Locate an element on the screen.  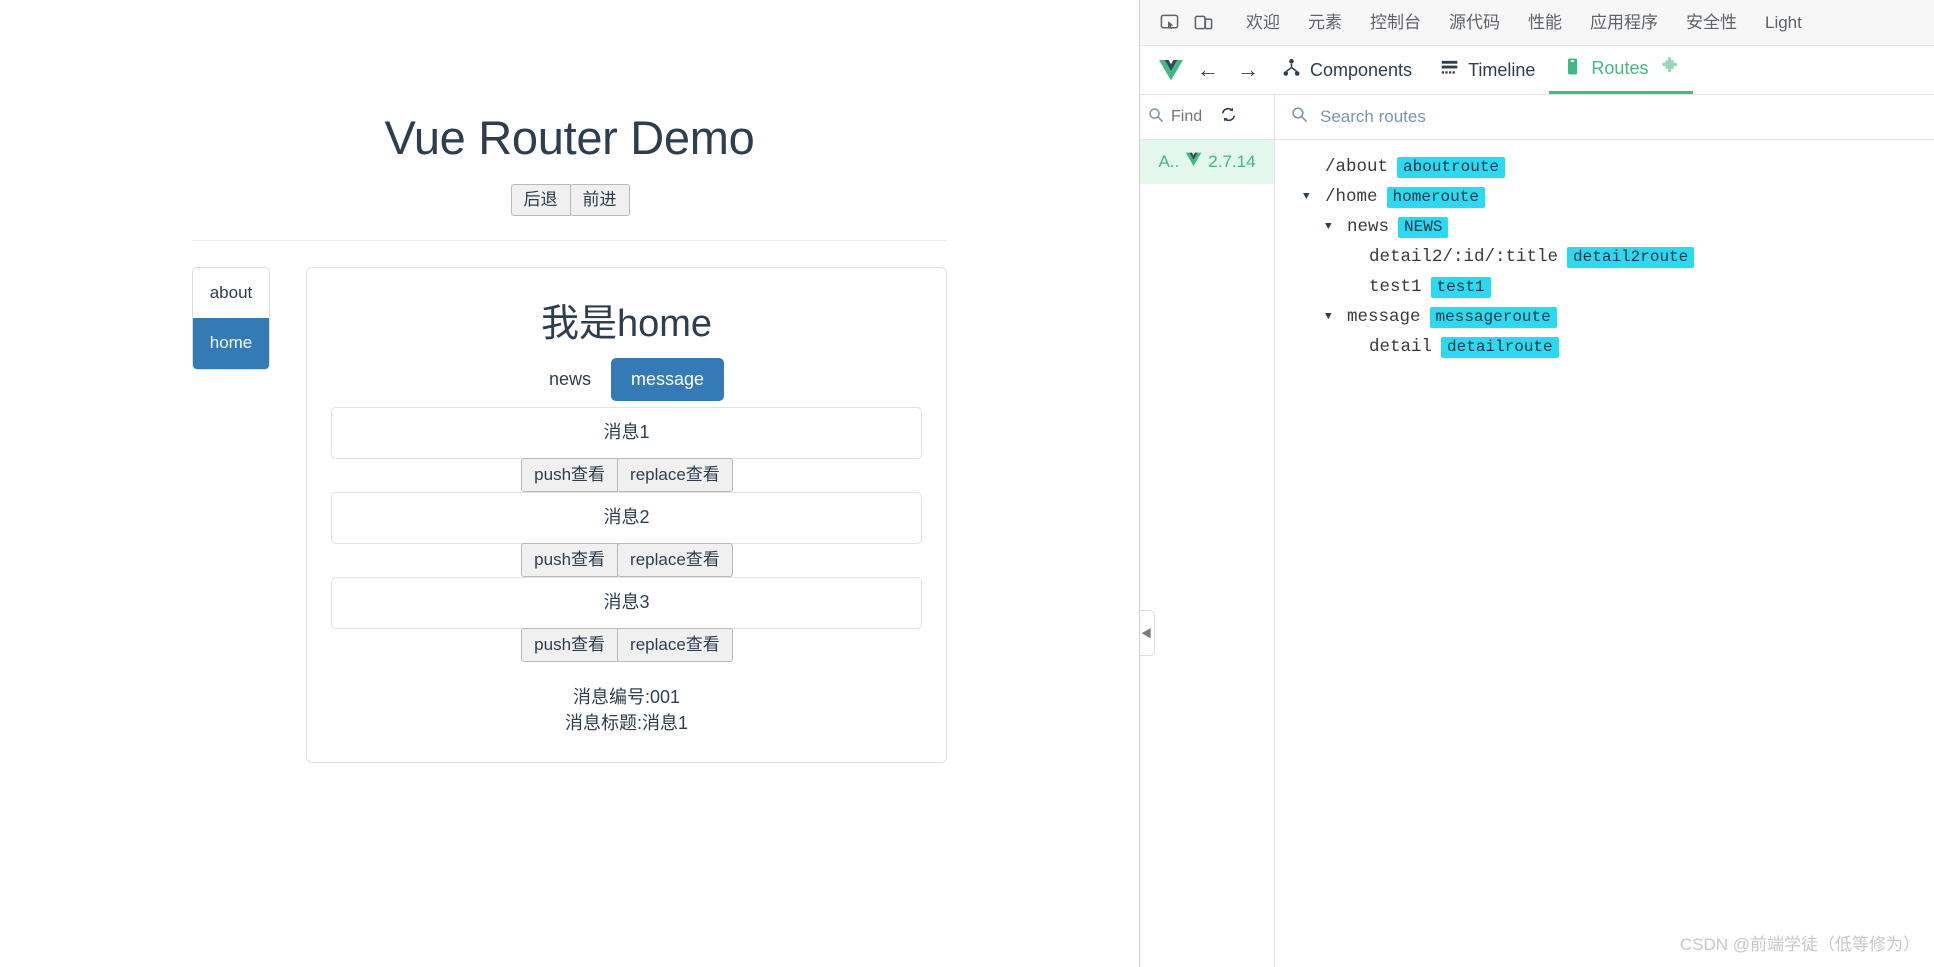
vue-tab-components-label: Components is located at coordinates (1361, 69).